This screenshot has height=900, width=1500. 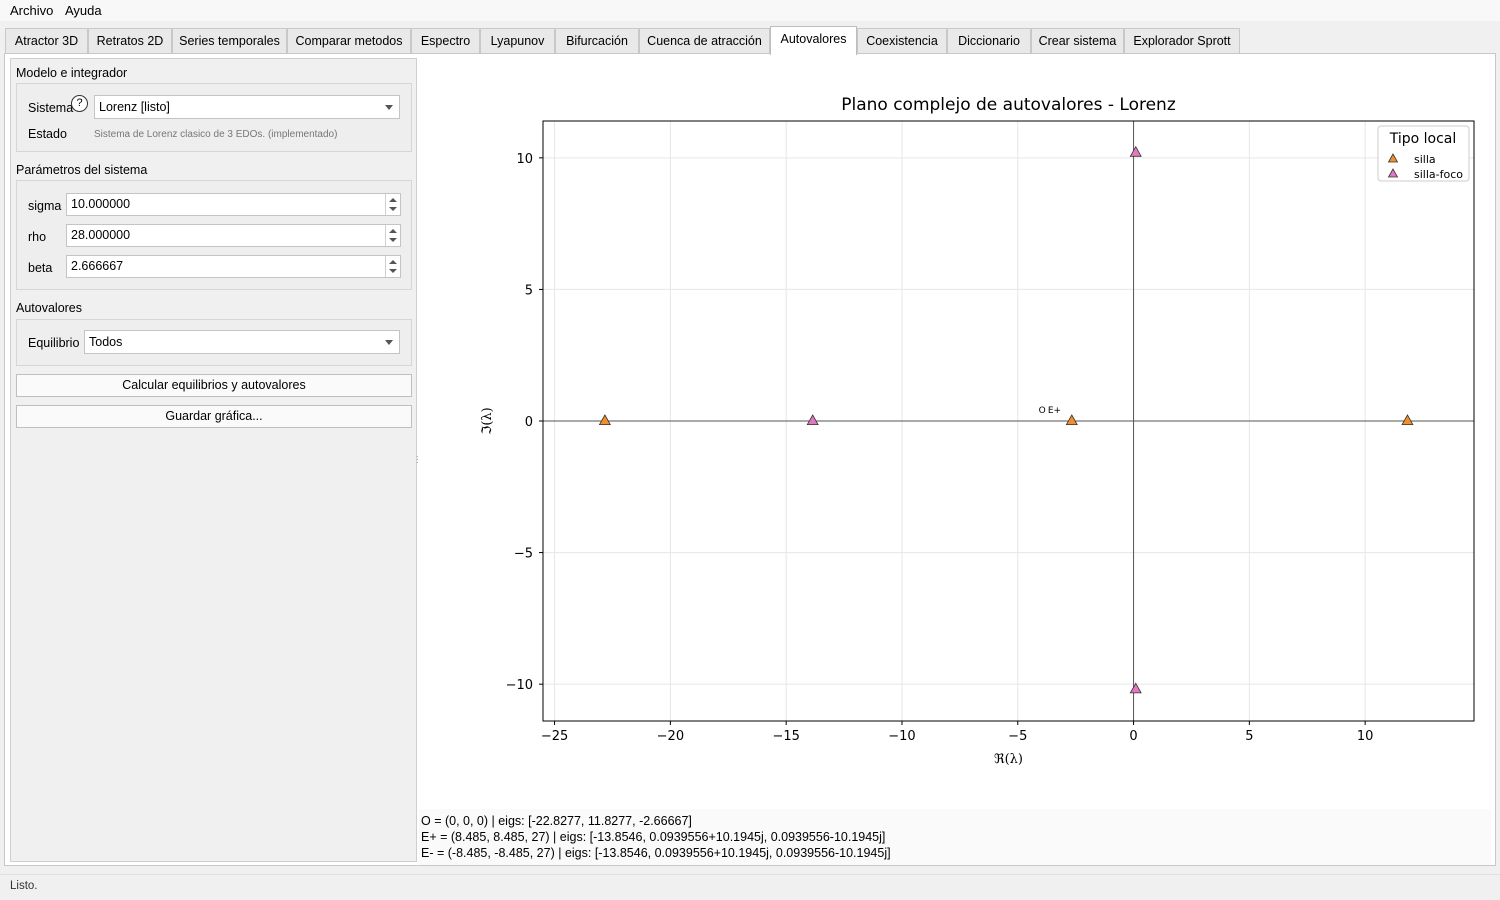 What do you see at coordinates (51, 108) in the screenshot?
I see `system-label: Sistema` at bounding box center [51, 108].